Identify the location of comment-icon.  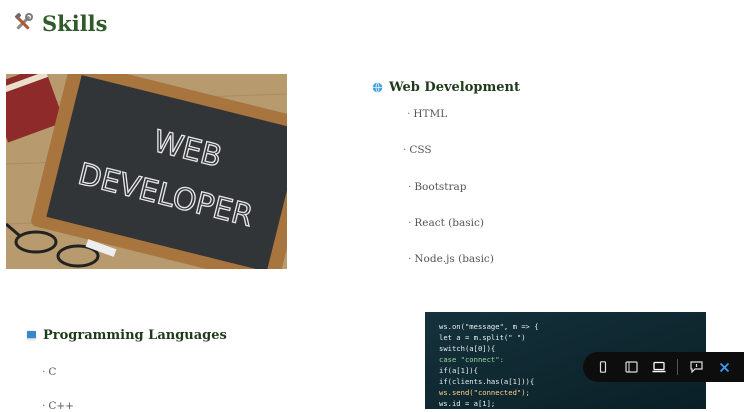
(696, 367).